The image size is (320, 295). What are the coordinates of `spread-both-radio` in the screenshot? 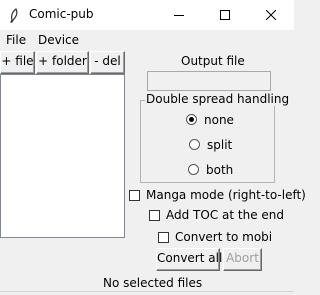 It's located at (193, 169).